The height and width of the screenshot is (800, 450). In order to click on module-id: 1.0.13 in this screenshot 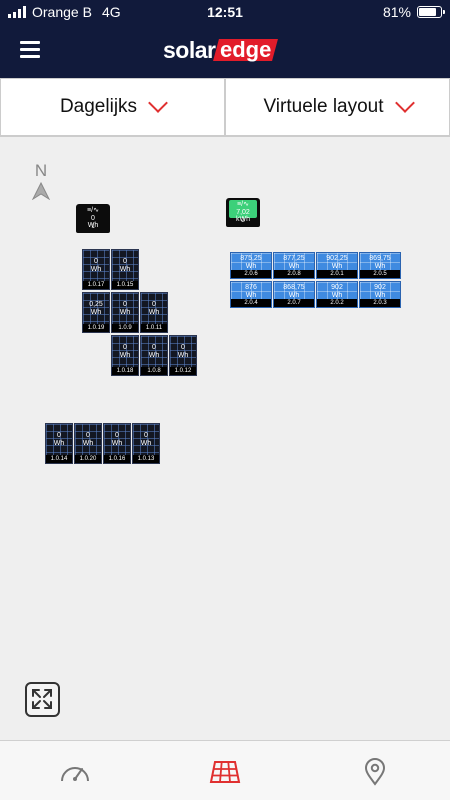, I will do `click(146, 459)`.